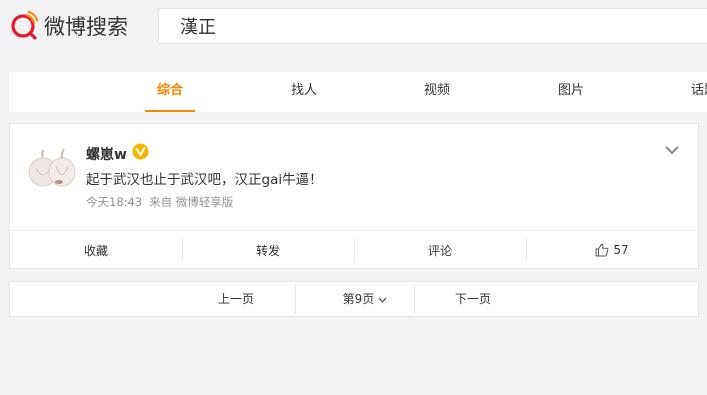 This screenshot has width=707, height=395. I want to click on search-input, so click(433, 26).